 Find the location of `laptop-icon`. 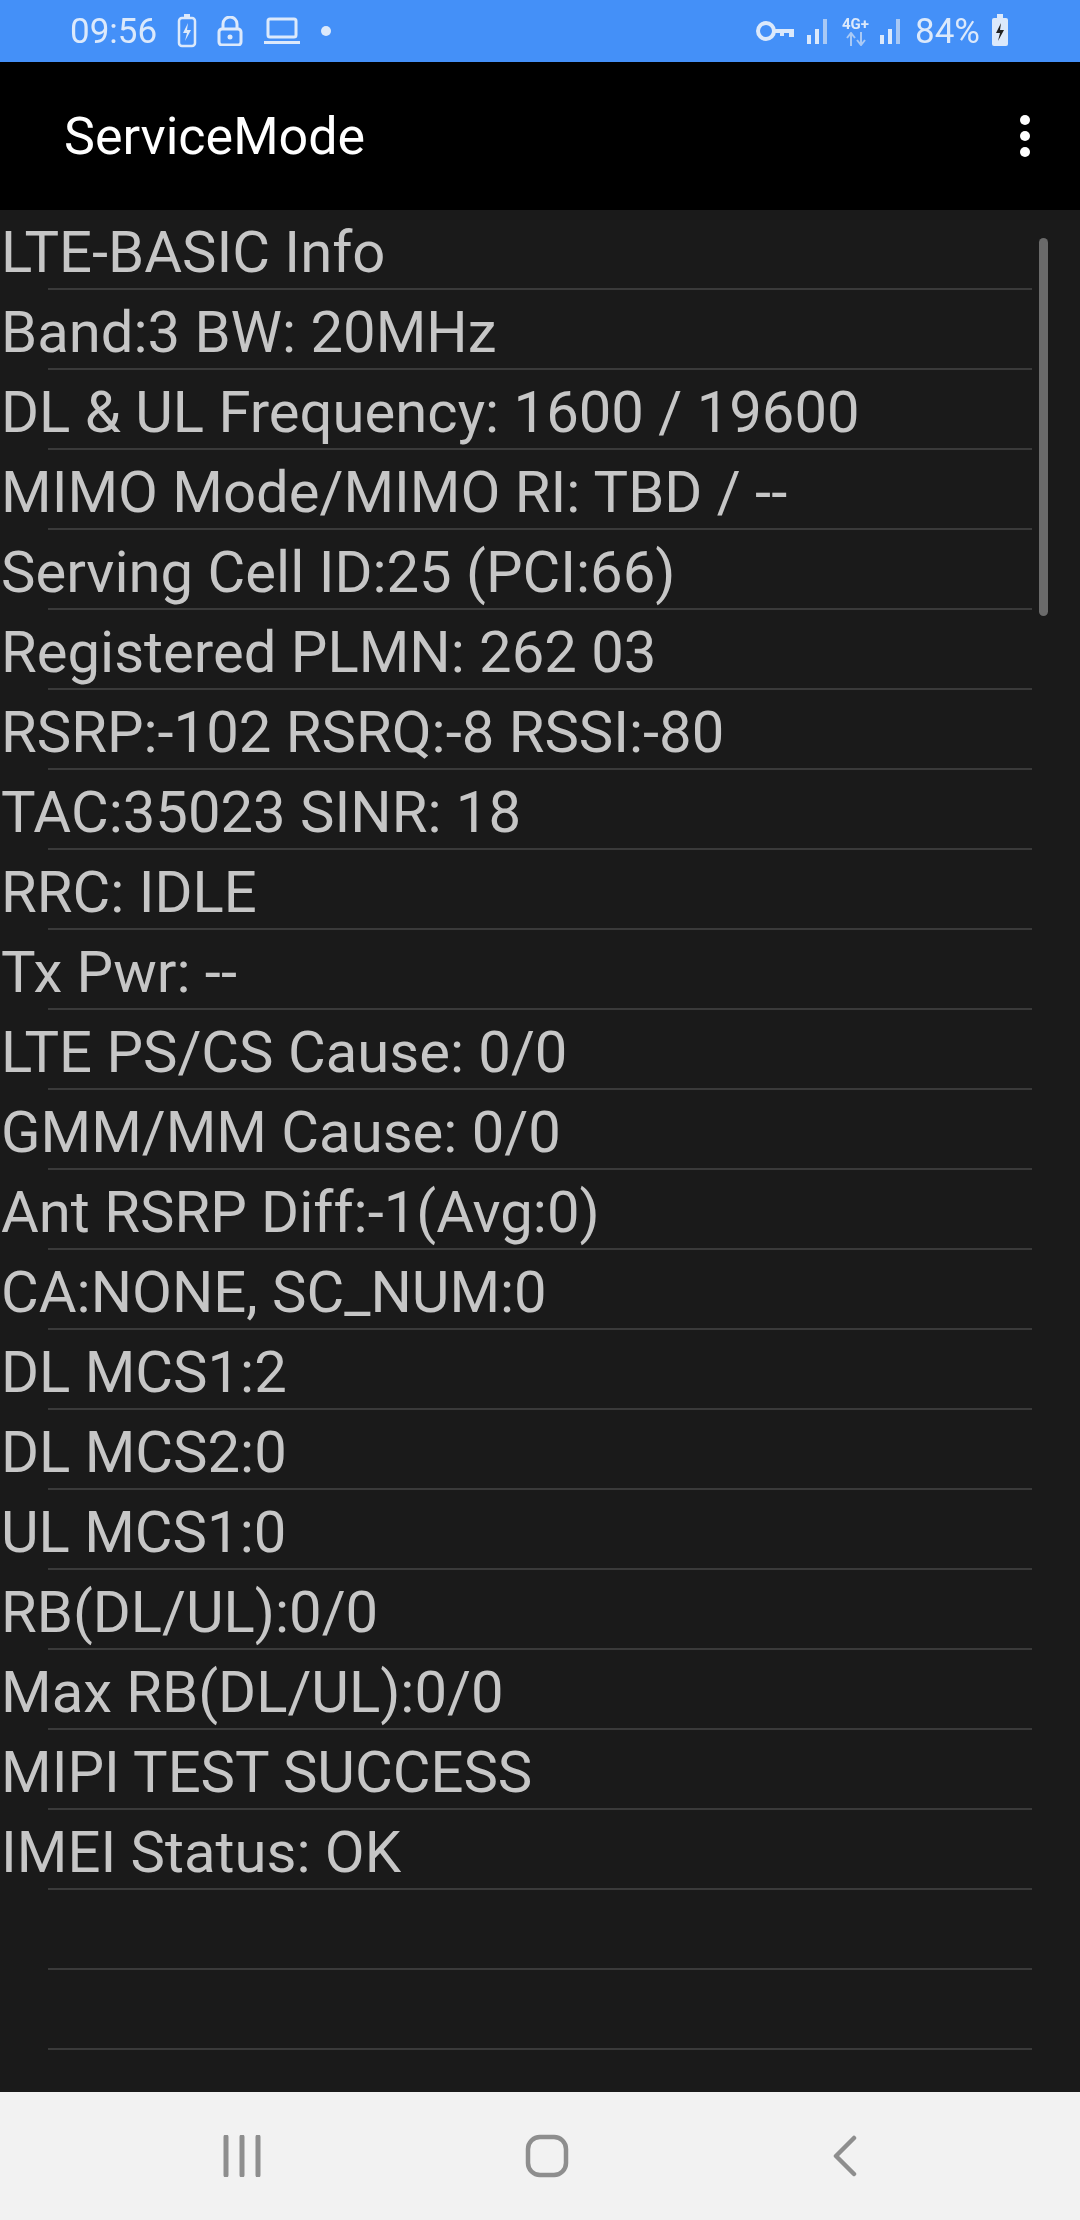

laptop-icon is located at coordinates (282, 31).